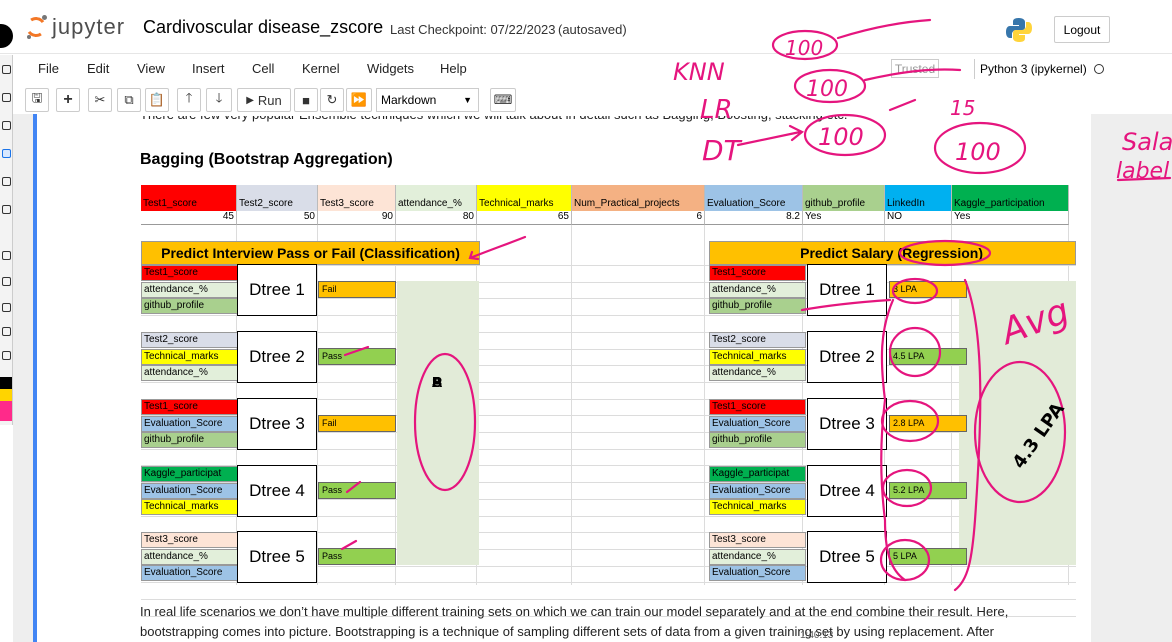 This screenshot has height=642, width=1172. I want to click on decision-tree-box: Dtree 4, so click(277, 491).